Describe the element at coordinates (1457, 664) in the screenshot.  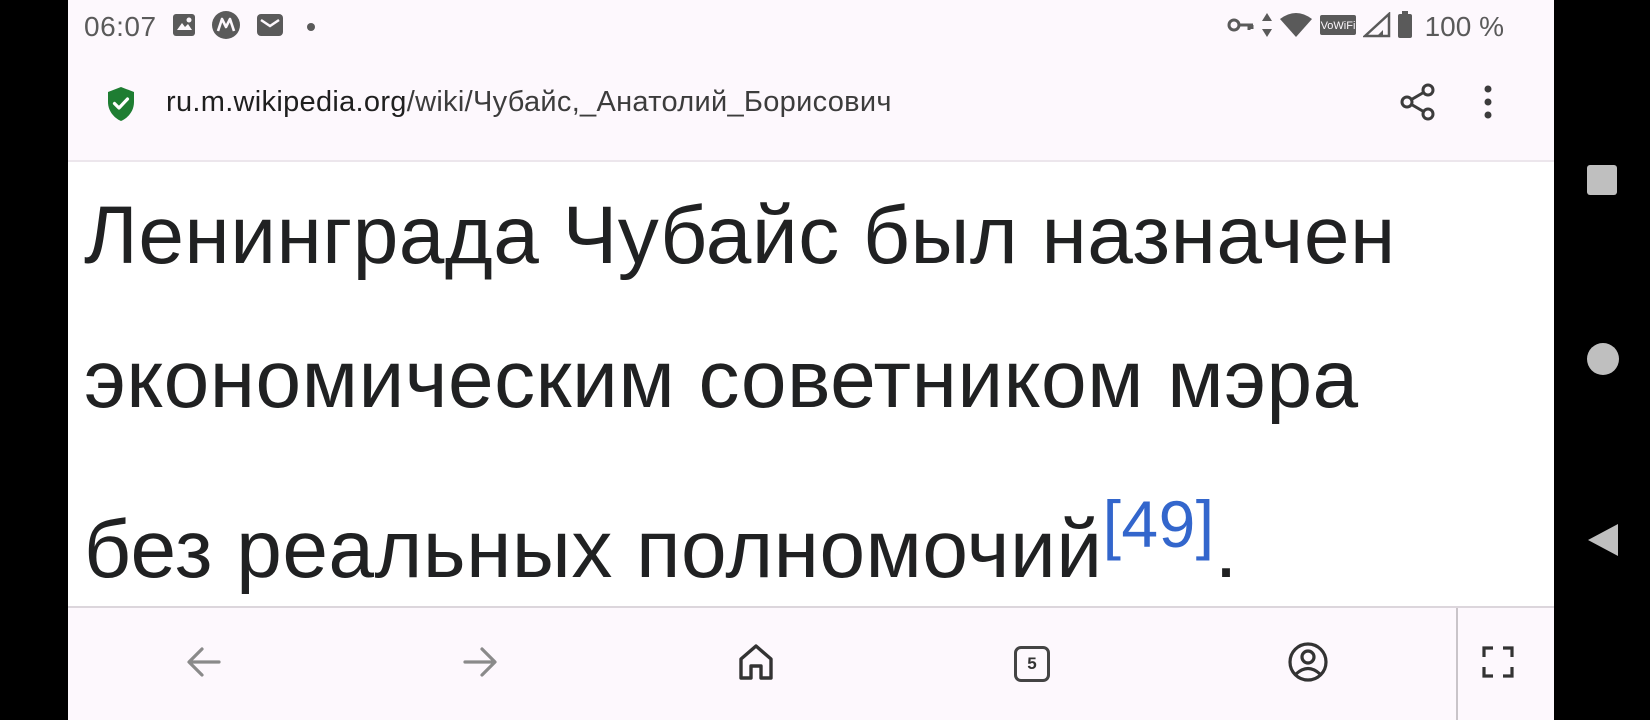
I see `toolbar-divider` at that location.